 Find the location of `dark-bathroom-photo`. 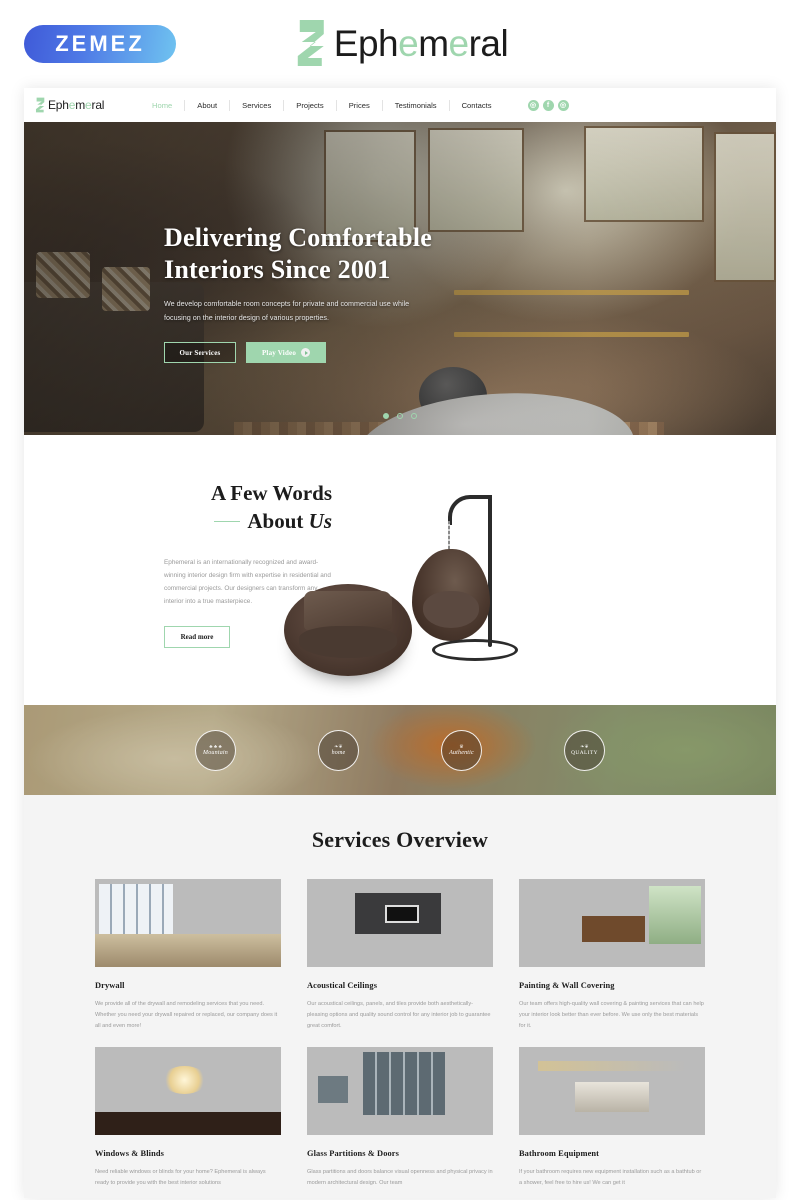

dark-bathroom-photo is located at coordinates (612, 1090).